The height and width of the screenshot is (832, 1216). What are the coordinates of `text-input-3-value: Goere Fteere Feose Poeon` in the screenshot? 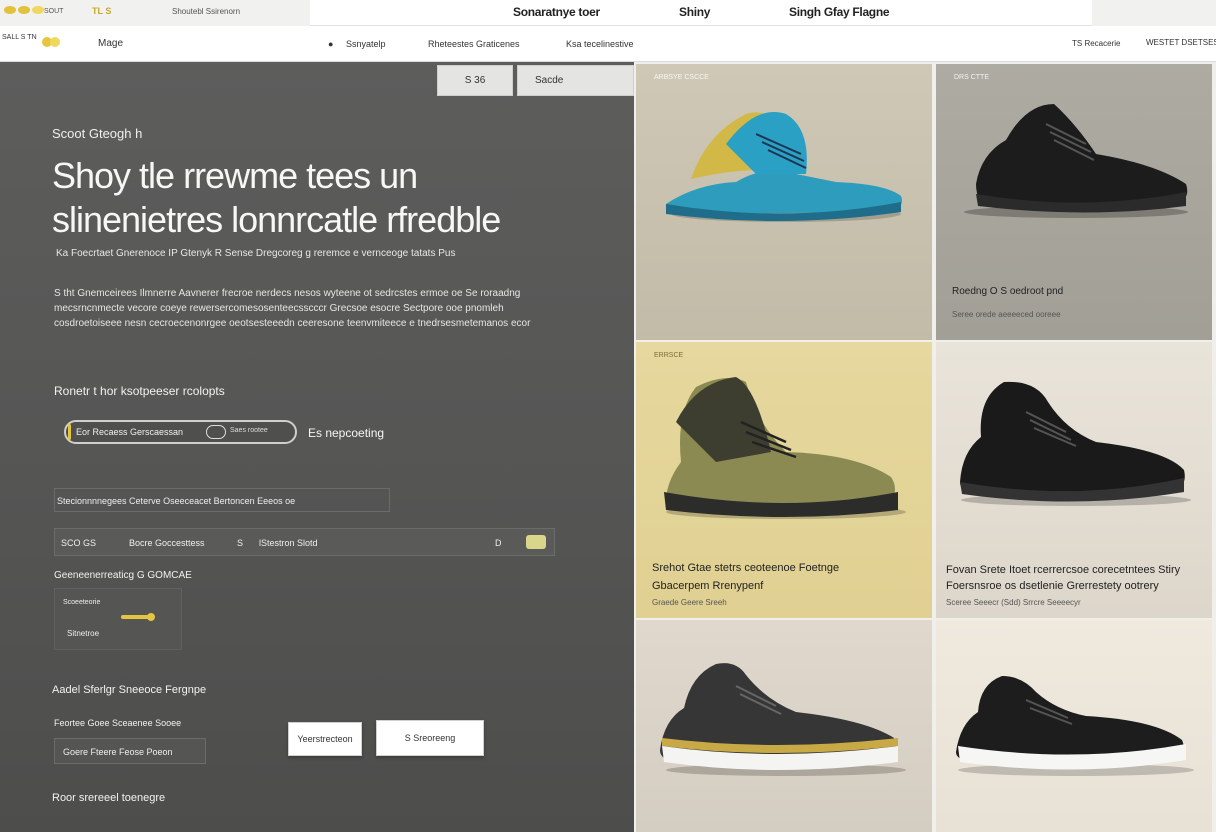 It's located at (118, 752).